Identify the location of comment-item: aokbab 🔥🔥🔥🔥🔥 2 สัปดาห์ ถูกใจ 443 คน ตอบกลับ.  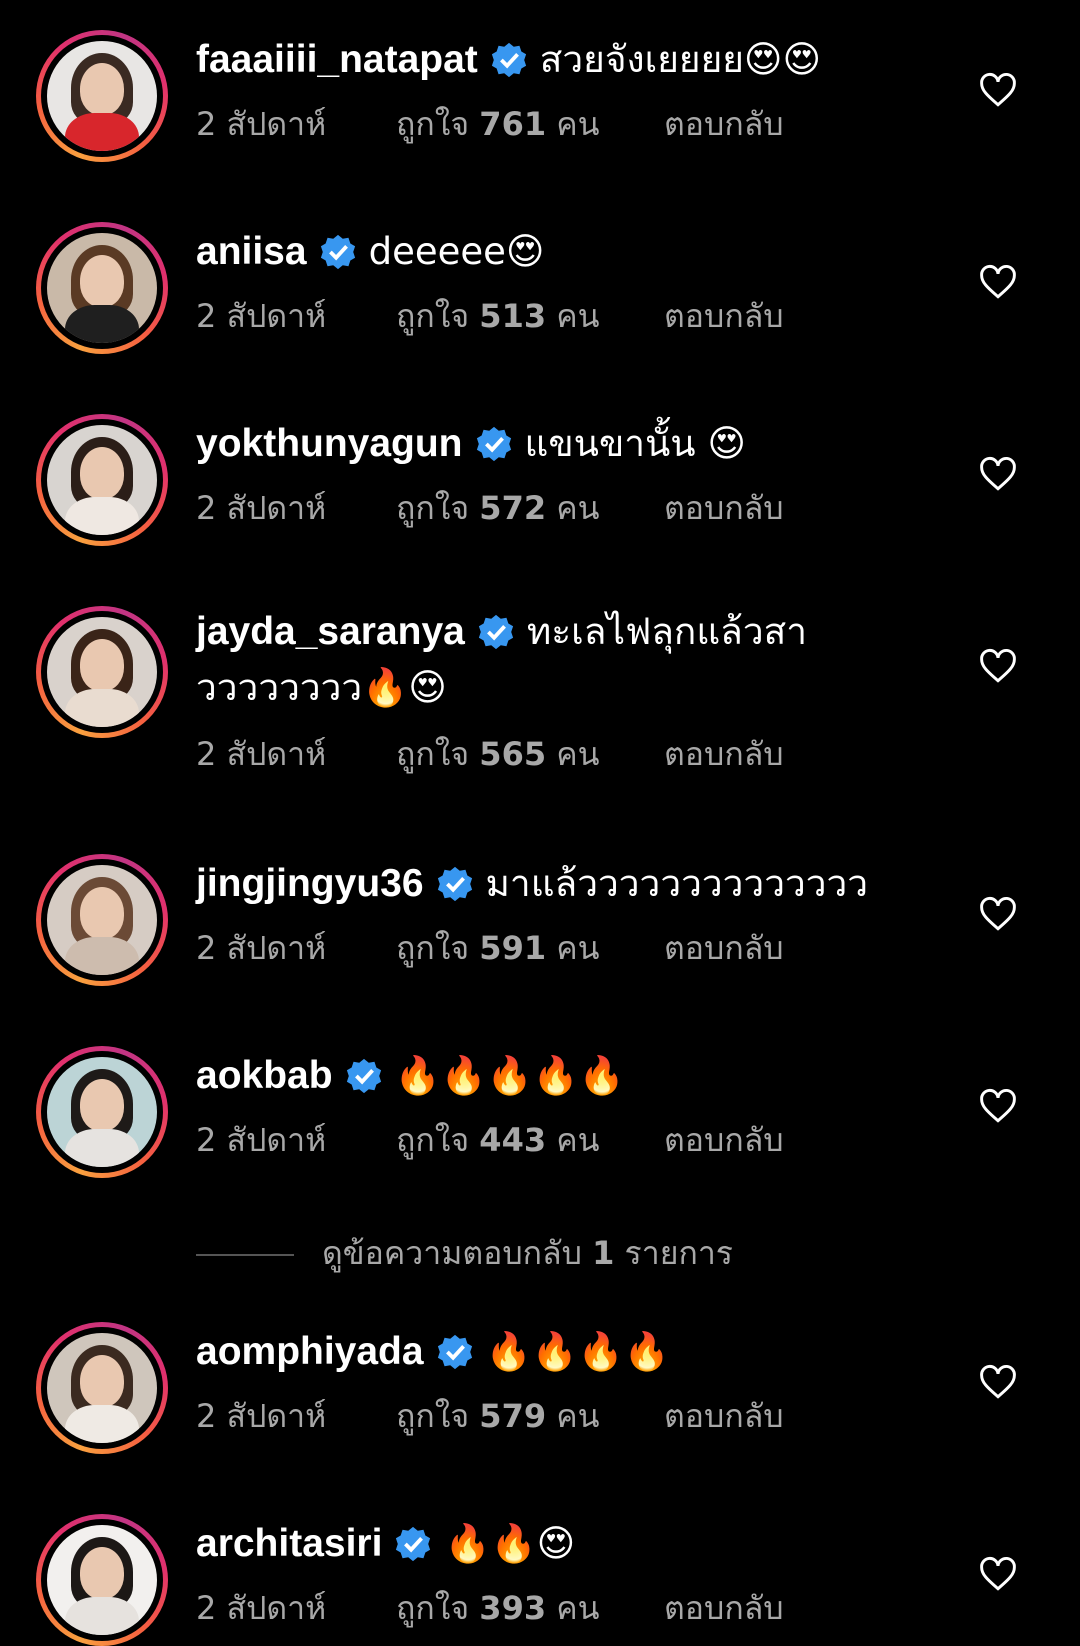
(540, 1105).